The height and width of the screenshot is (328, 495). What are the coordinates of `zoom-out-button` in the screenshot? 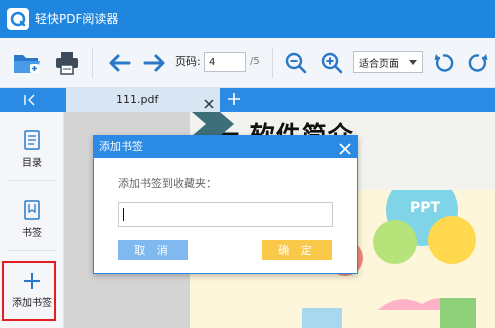 It's located at (296, 63).